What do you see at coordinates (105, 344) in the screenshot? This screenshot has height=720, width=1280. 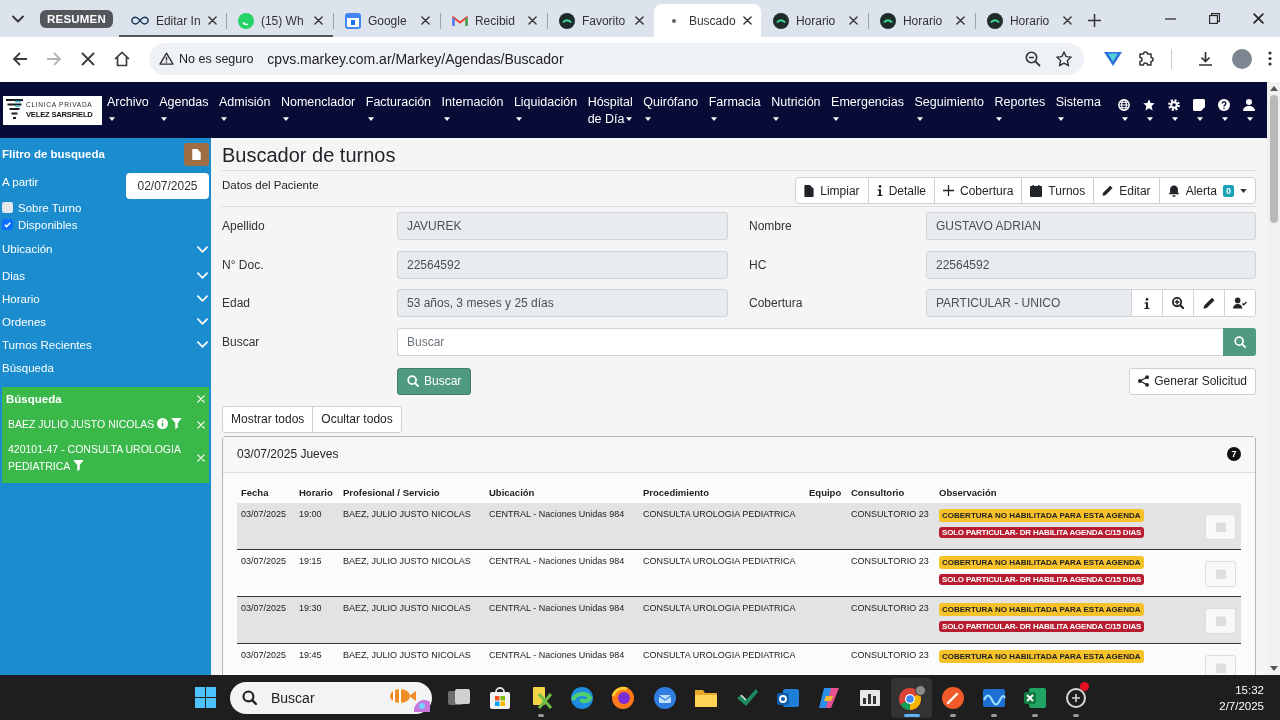 I see `collapsible-section: Turnos Recientes` at bounding box center [105, 344].